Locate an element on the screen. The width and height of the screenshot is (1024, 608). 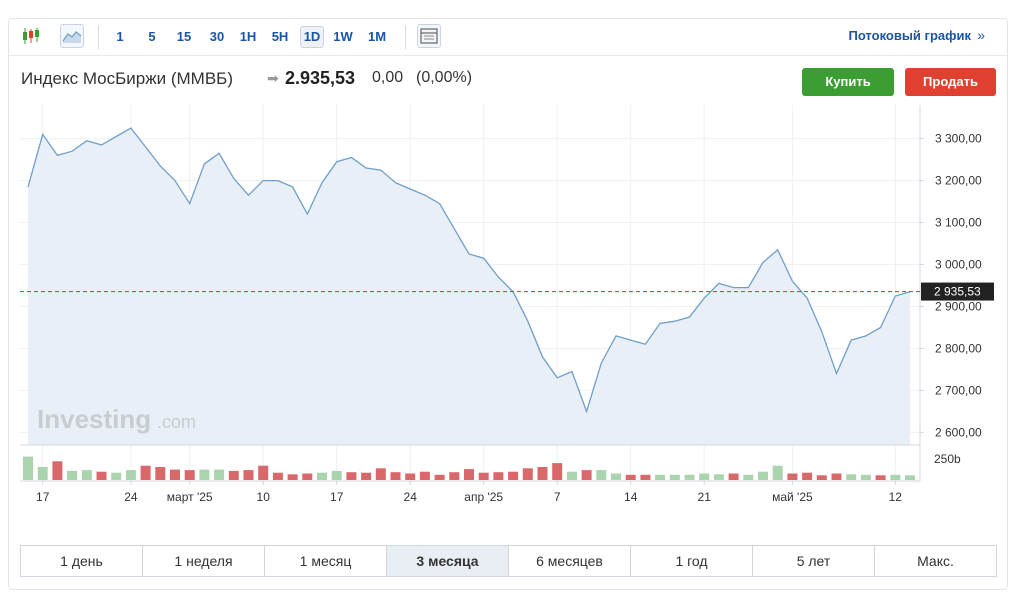
y-tick-label: 2 600,00 is located at coordinates (958, 432).